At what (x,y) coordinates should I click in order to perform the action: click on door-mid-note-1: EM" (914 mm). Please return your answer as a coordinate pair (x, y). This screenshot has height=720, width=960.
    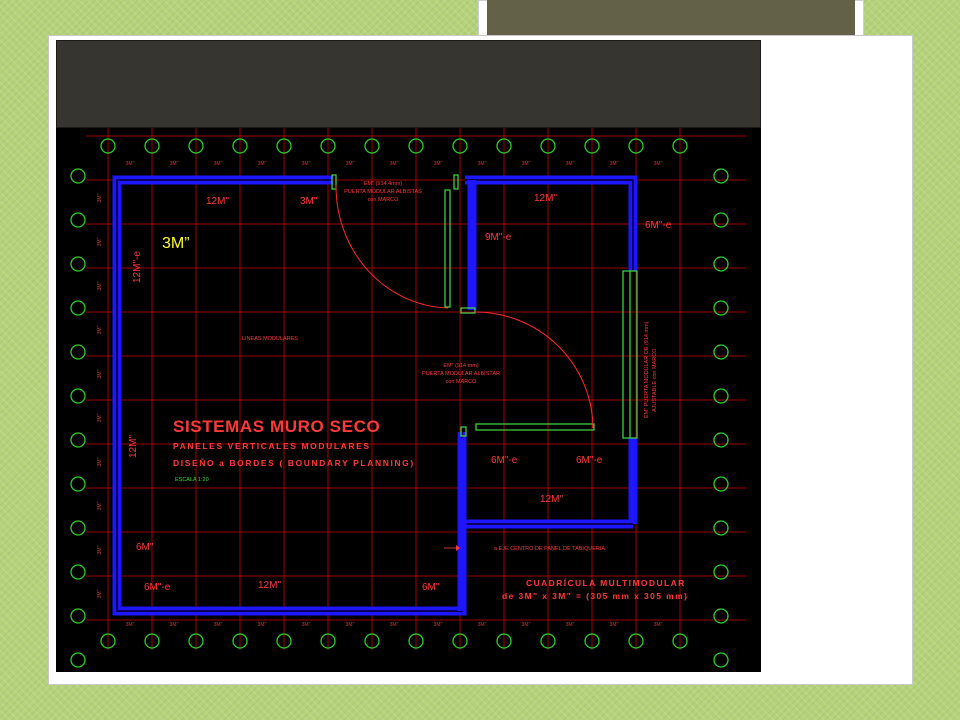
    Looking at the image, I should click on (460, 366).